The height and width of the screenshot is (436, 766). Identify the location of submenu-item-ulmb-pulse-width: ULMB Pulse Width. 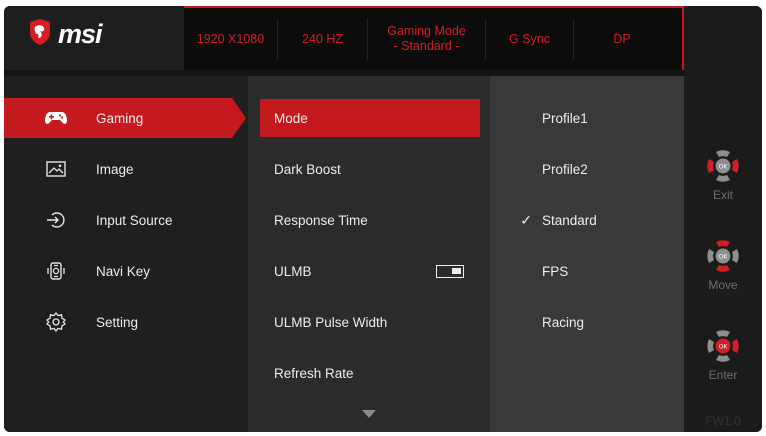
(370, 322).